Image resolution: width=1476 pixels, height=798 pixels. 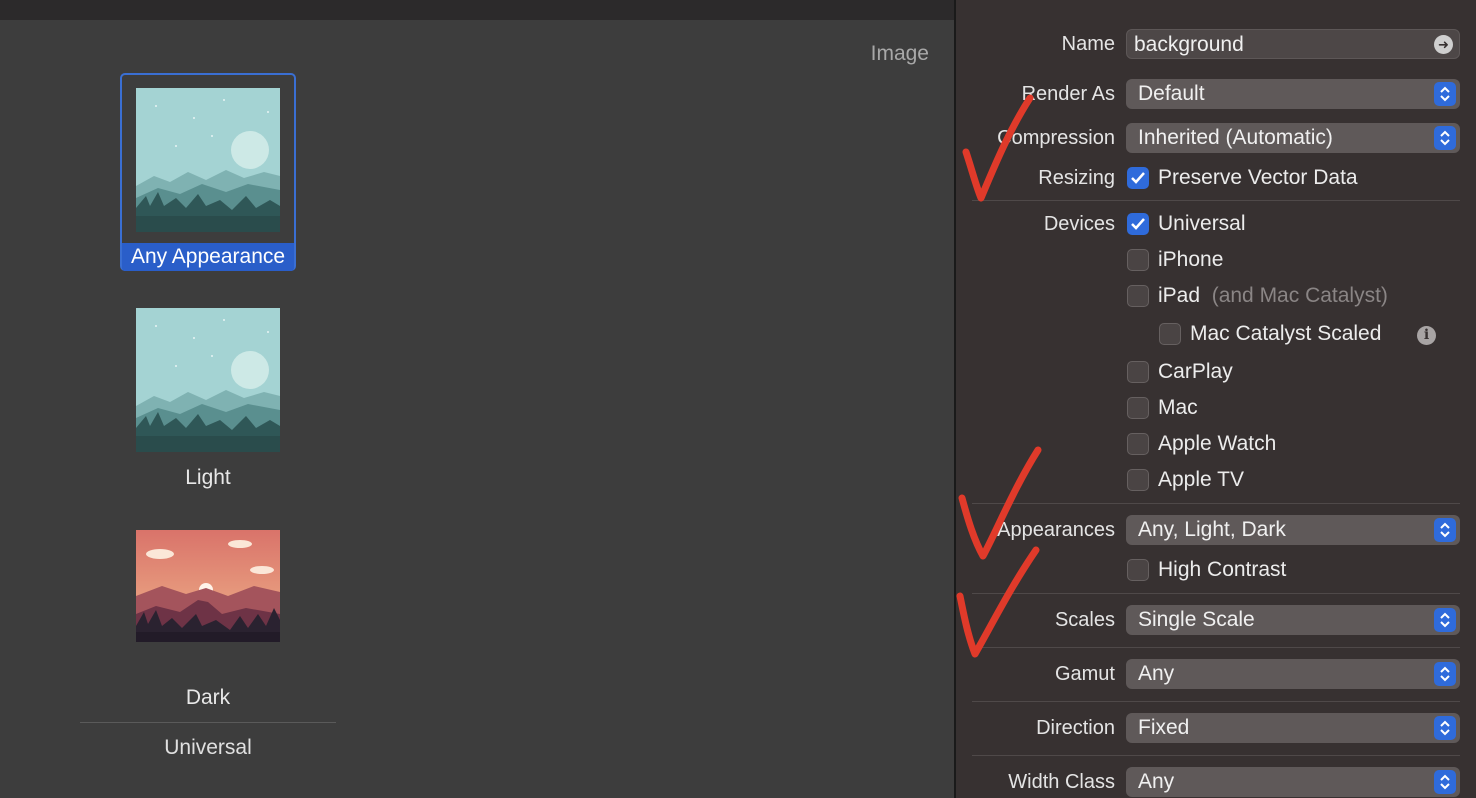 I want to click on landscape-sunset-thumbnail, so click(x=208, y=586).